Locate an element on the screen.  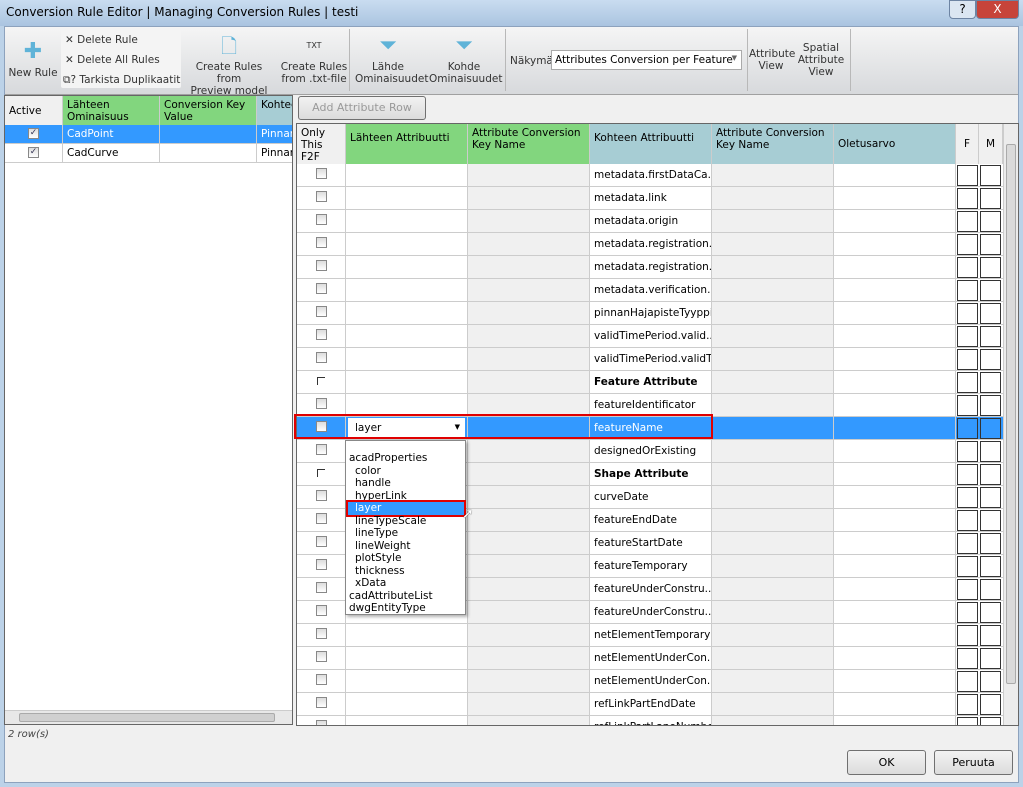
table-row: Feature Attribute is located at coordinates (650, 382).